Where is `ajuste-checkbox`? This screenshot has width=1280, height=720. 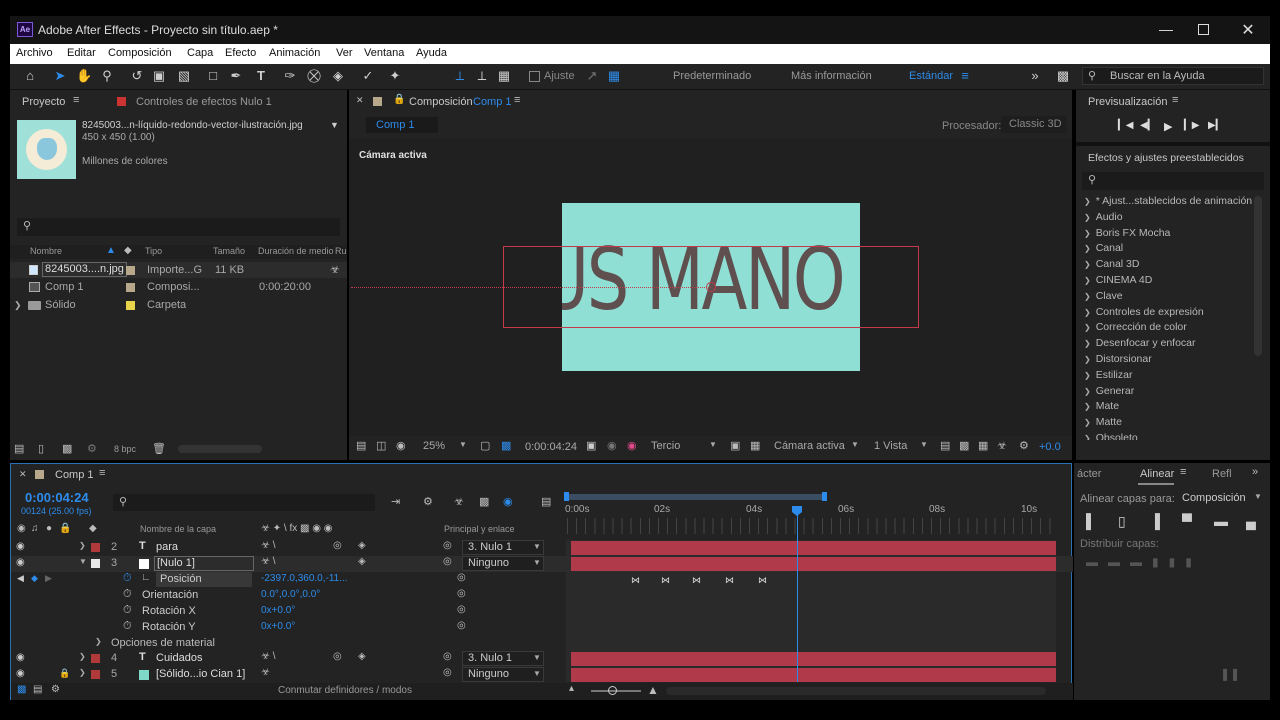
ajuste-checkbox is located at coordinates (534, 76).